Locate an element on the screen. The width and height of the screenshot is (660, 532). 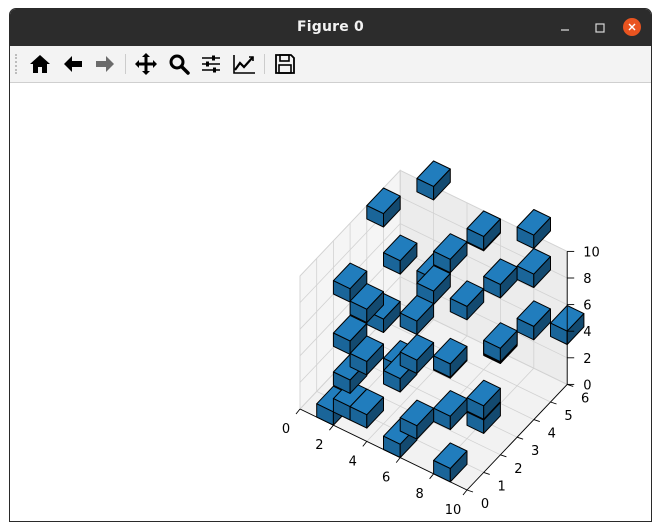
x-tick-label: 0 is located at coordinates (286, 429).